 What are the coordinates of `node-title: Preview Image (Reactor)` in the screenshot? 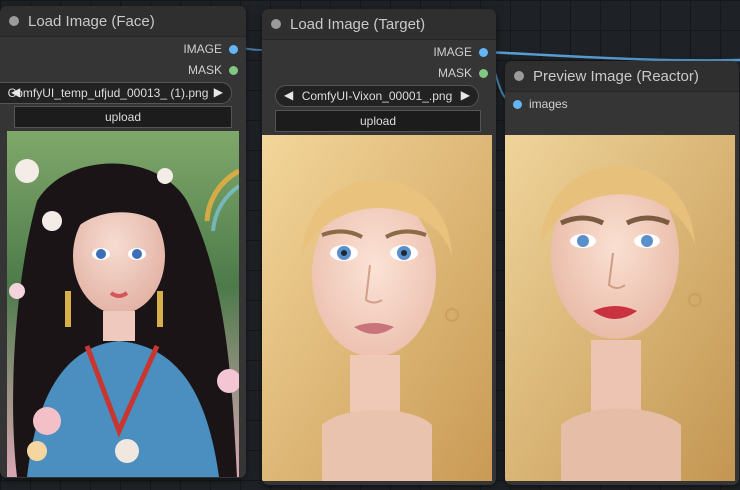 It's located at (616, 76).